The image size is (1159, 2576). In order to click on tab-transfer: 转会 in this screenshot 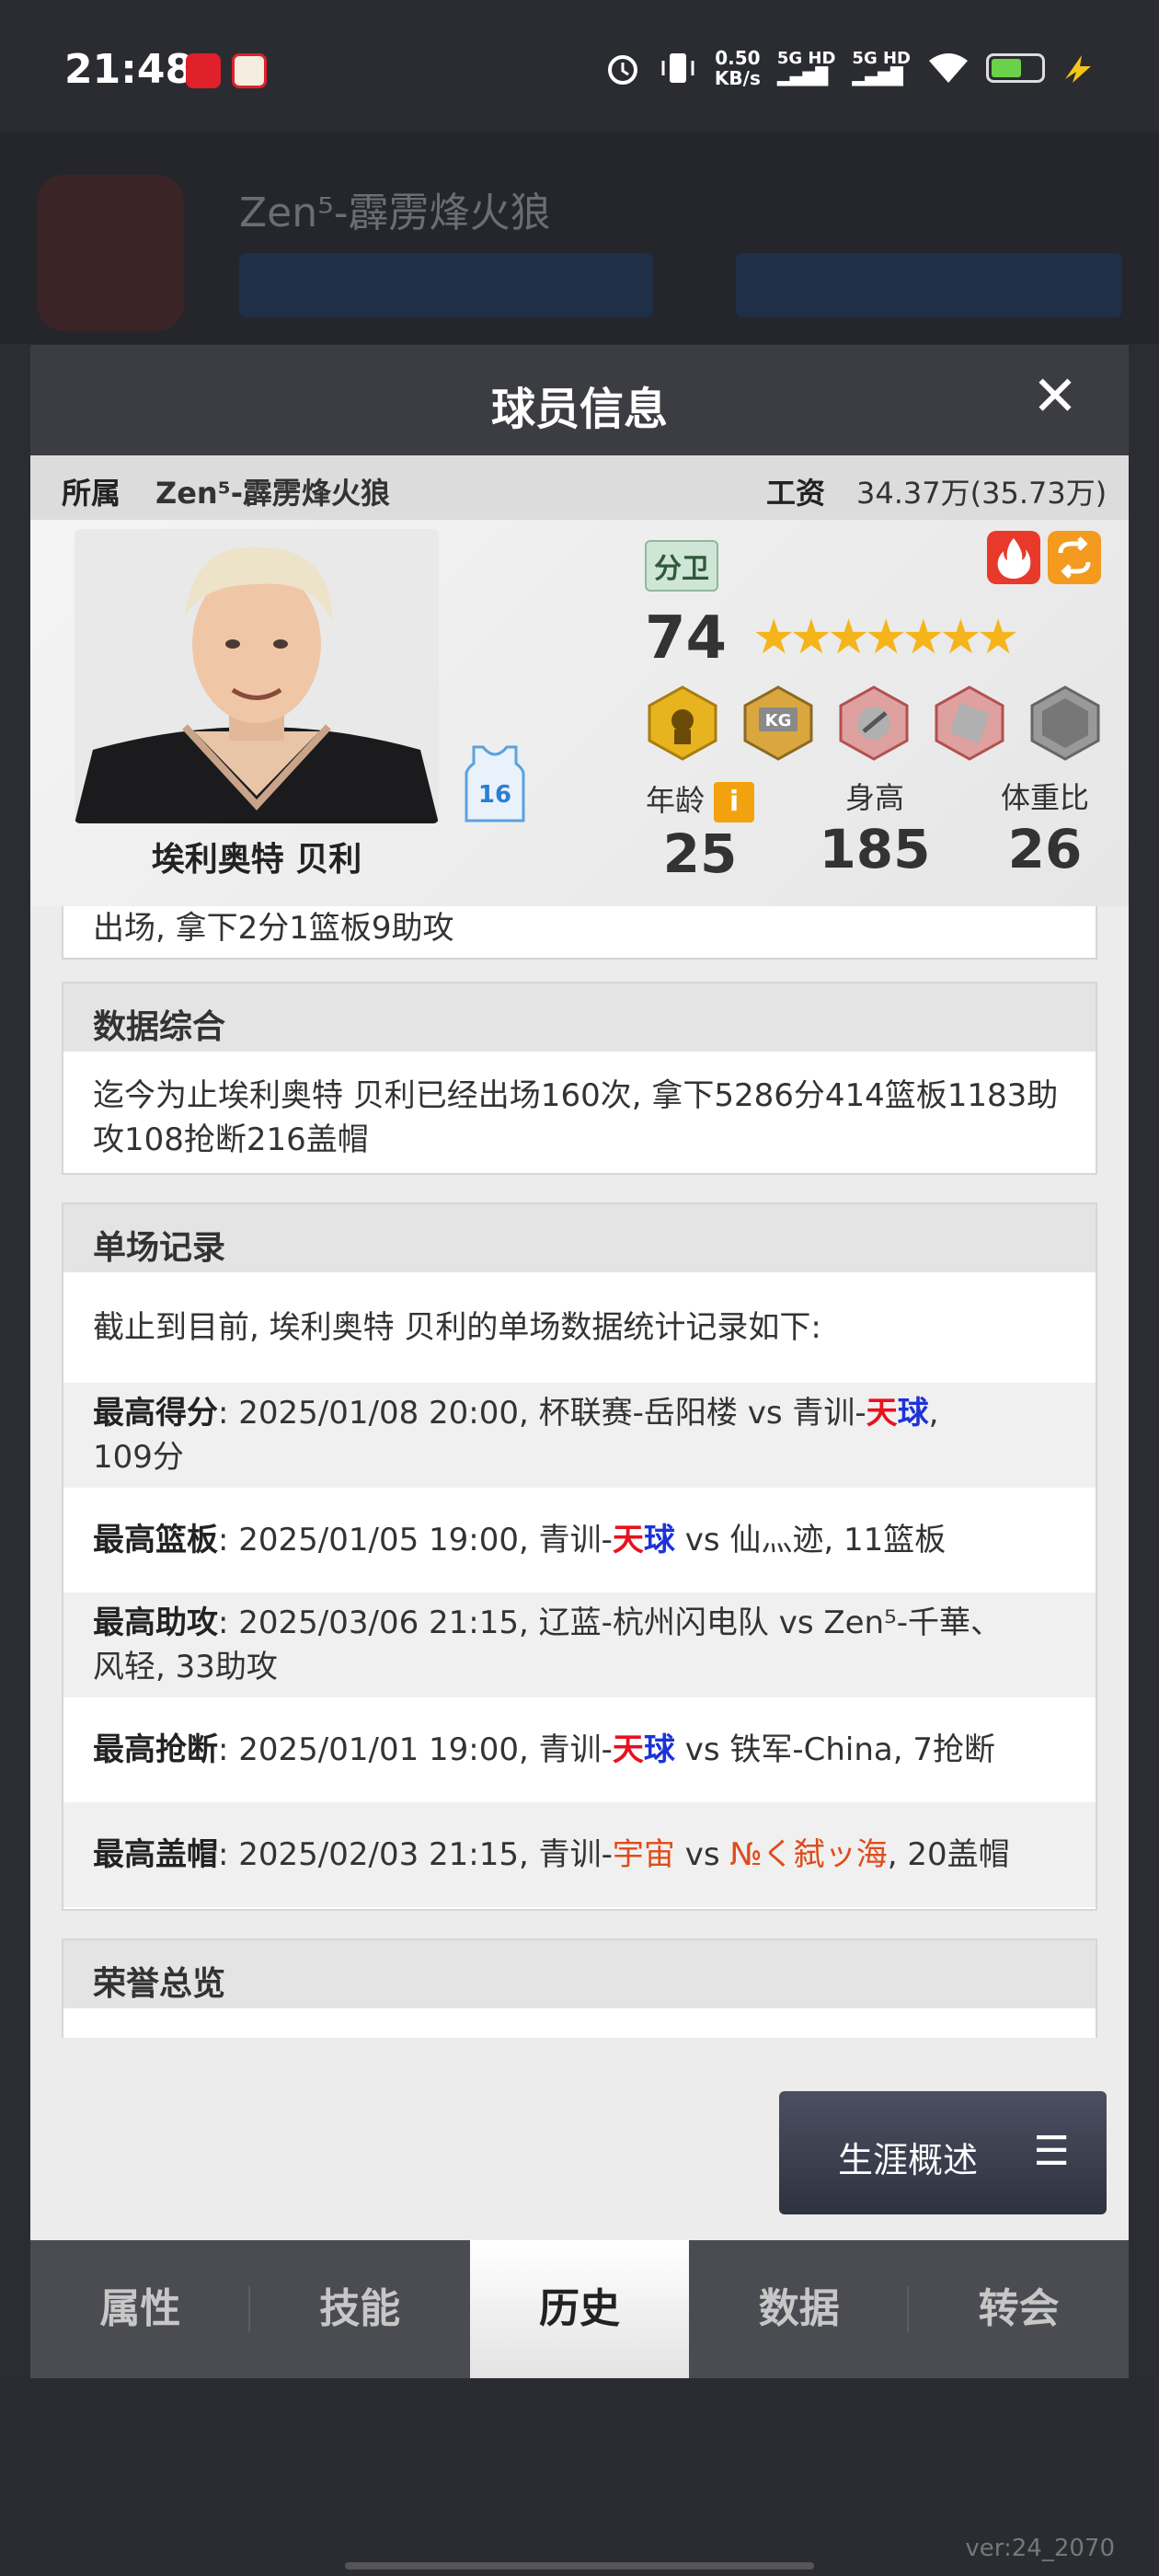, I will do `click(1019, 2309)`.